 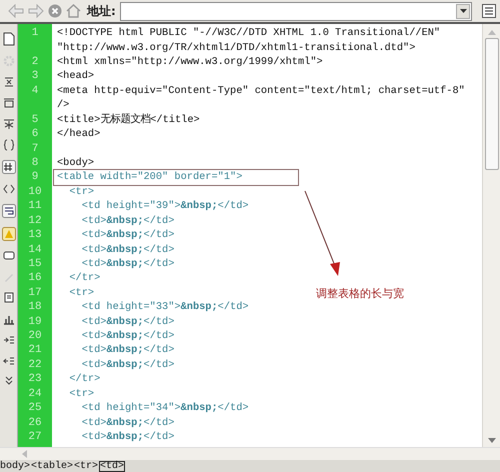 What do you see at coordinates (35, 264) in the screenshot?
I see `line-number: 15` at bounding box center [35, 264].